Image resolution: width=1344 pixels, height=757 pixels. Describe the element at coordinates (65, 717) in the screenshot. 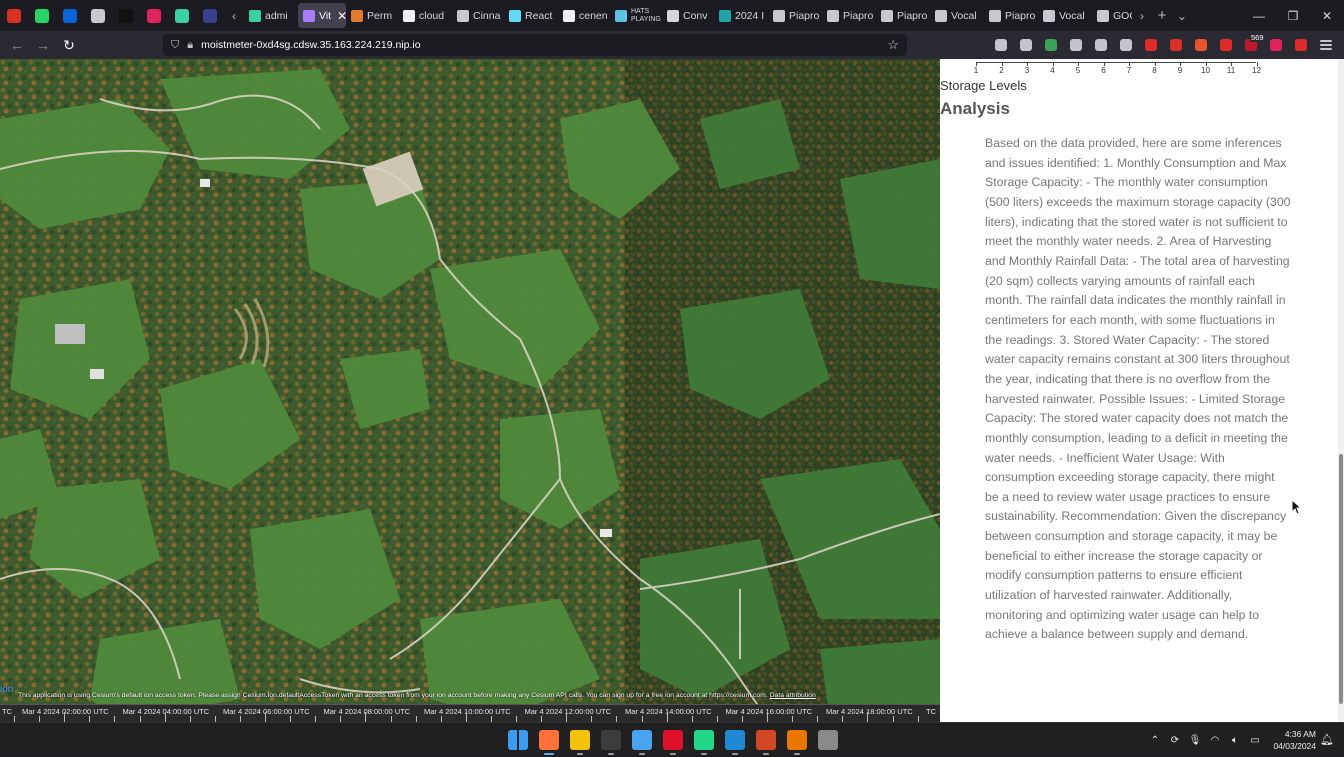

I see `timeline-tick` at that location.